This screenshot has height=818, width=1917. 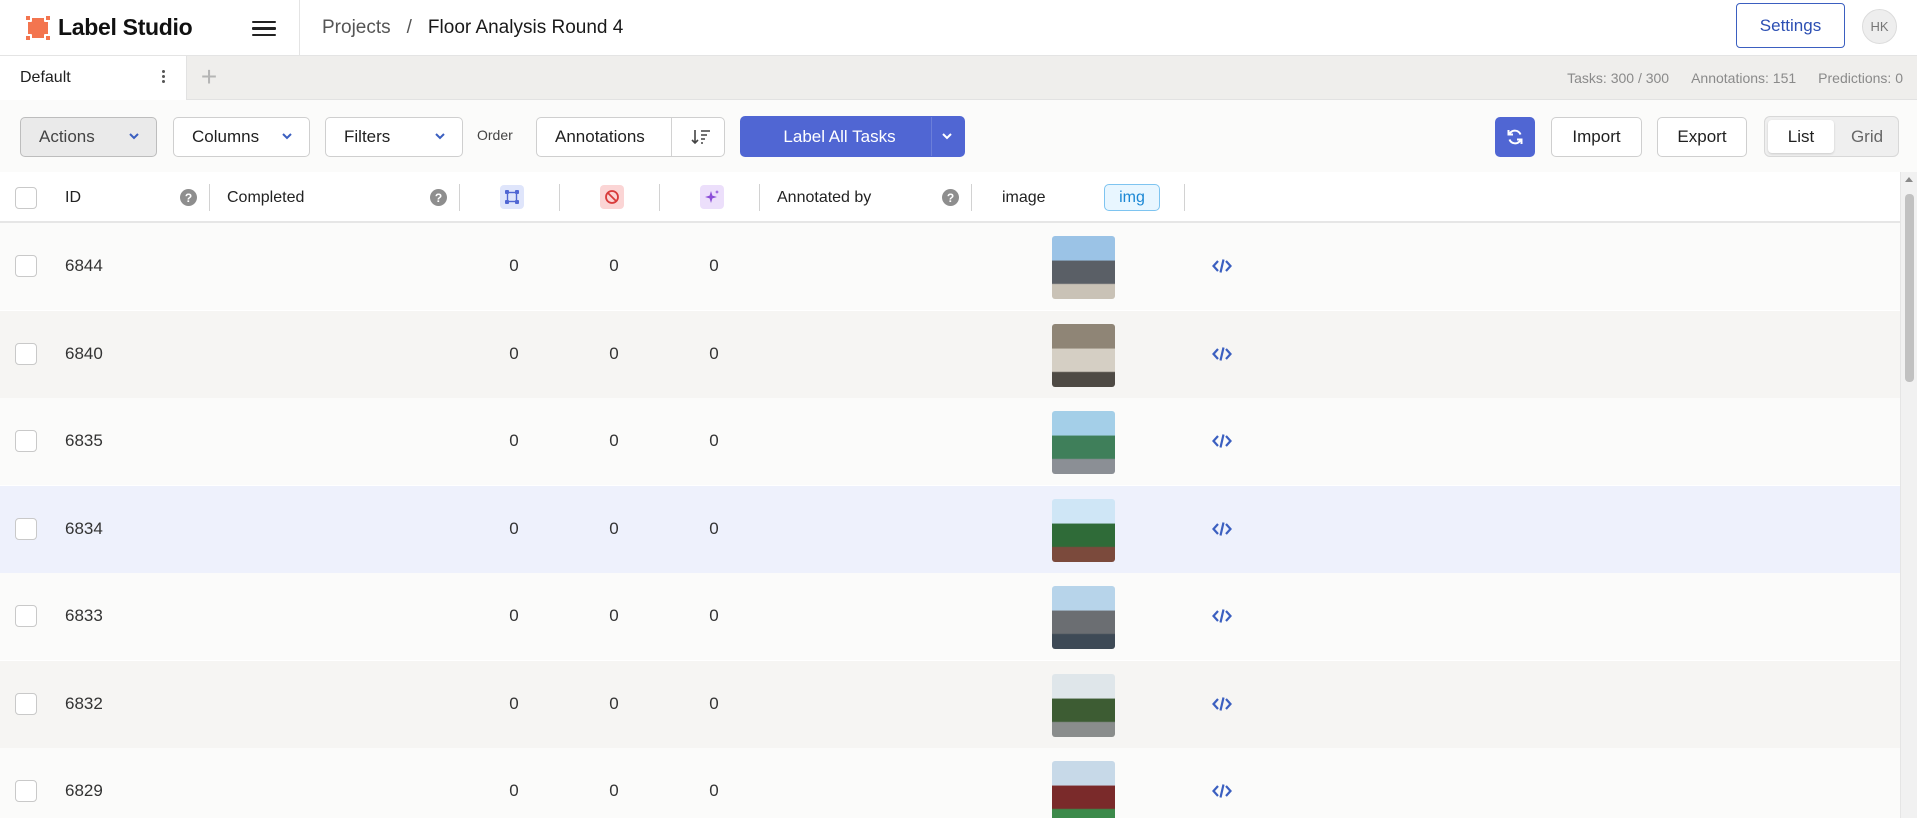 I want to click on task-id: 6832, so click(x=84, y=703).